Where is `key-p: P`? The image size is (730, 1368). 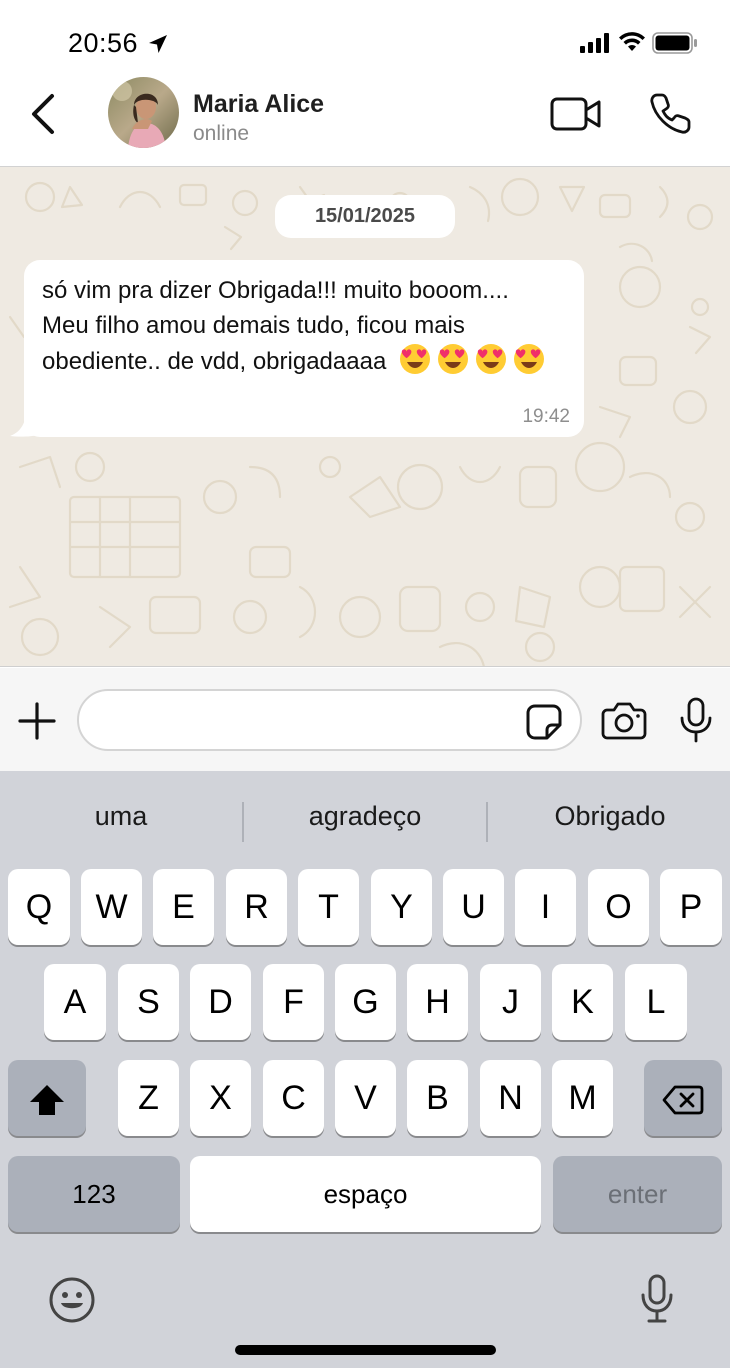
key-p: P is located at coordinates (691, 907).